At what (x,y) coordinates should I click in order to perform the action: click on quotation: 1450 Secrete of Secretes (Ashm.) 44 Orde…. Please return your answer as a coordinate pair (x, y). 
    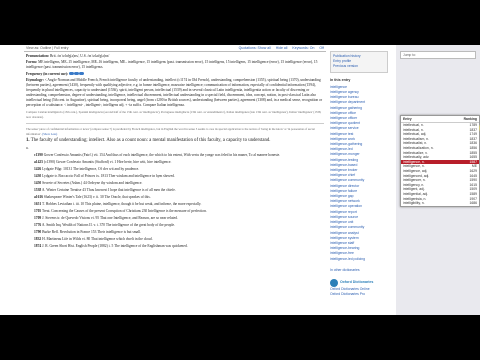
    Looking at the image, I should click on (180, 183).